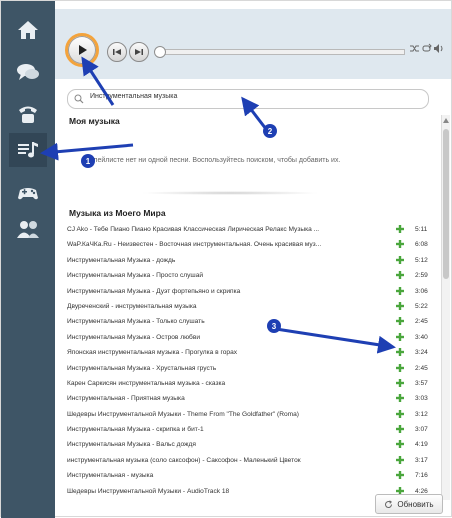 The height and width of the screenshot is (518, 452). I want to click on audio-player, so click(253, 44).